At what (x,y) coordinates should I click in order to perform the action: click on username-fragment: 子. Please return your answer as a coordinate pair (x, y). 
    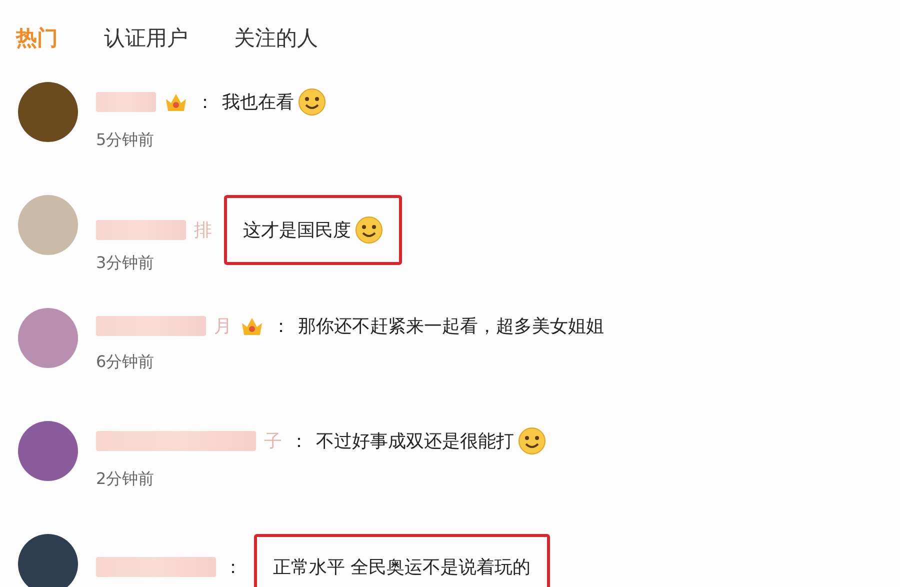
    Looking at the image, I should click on (273, 441).